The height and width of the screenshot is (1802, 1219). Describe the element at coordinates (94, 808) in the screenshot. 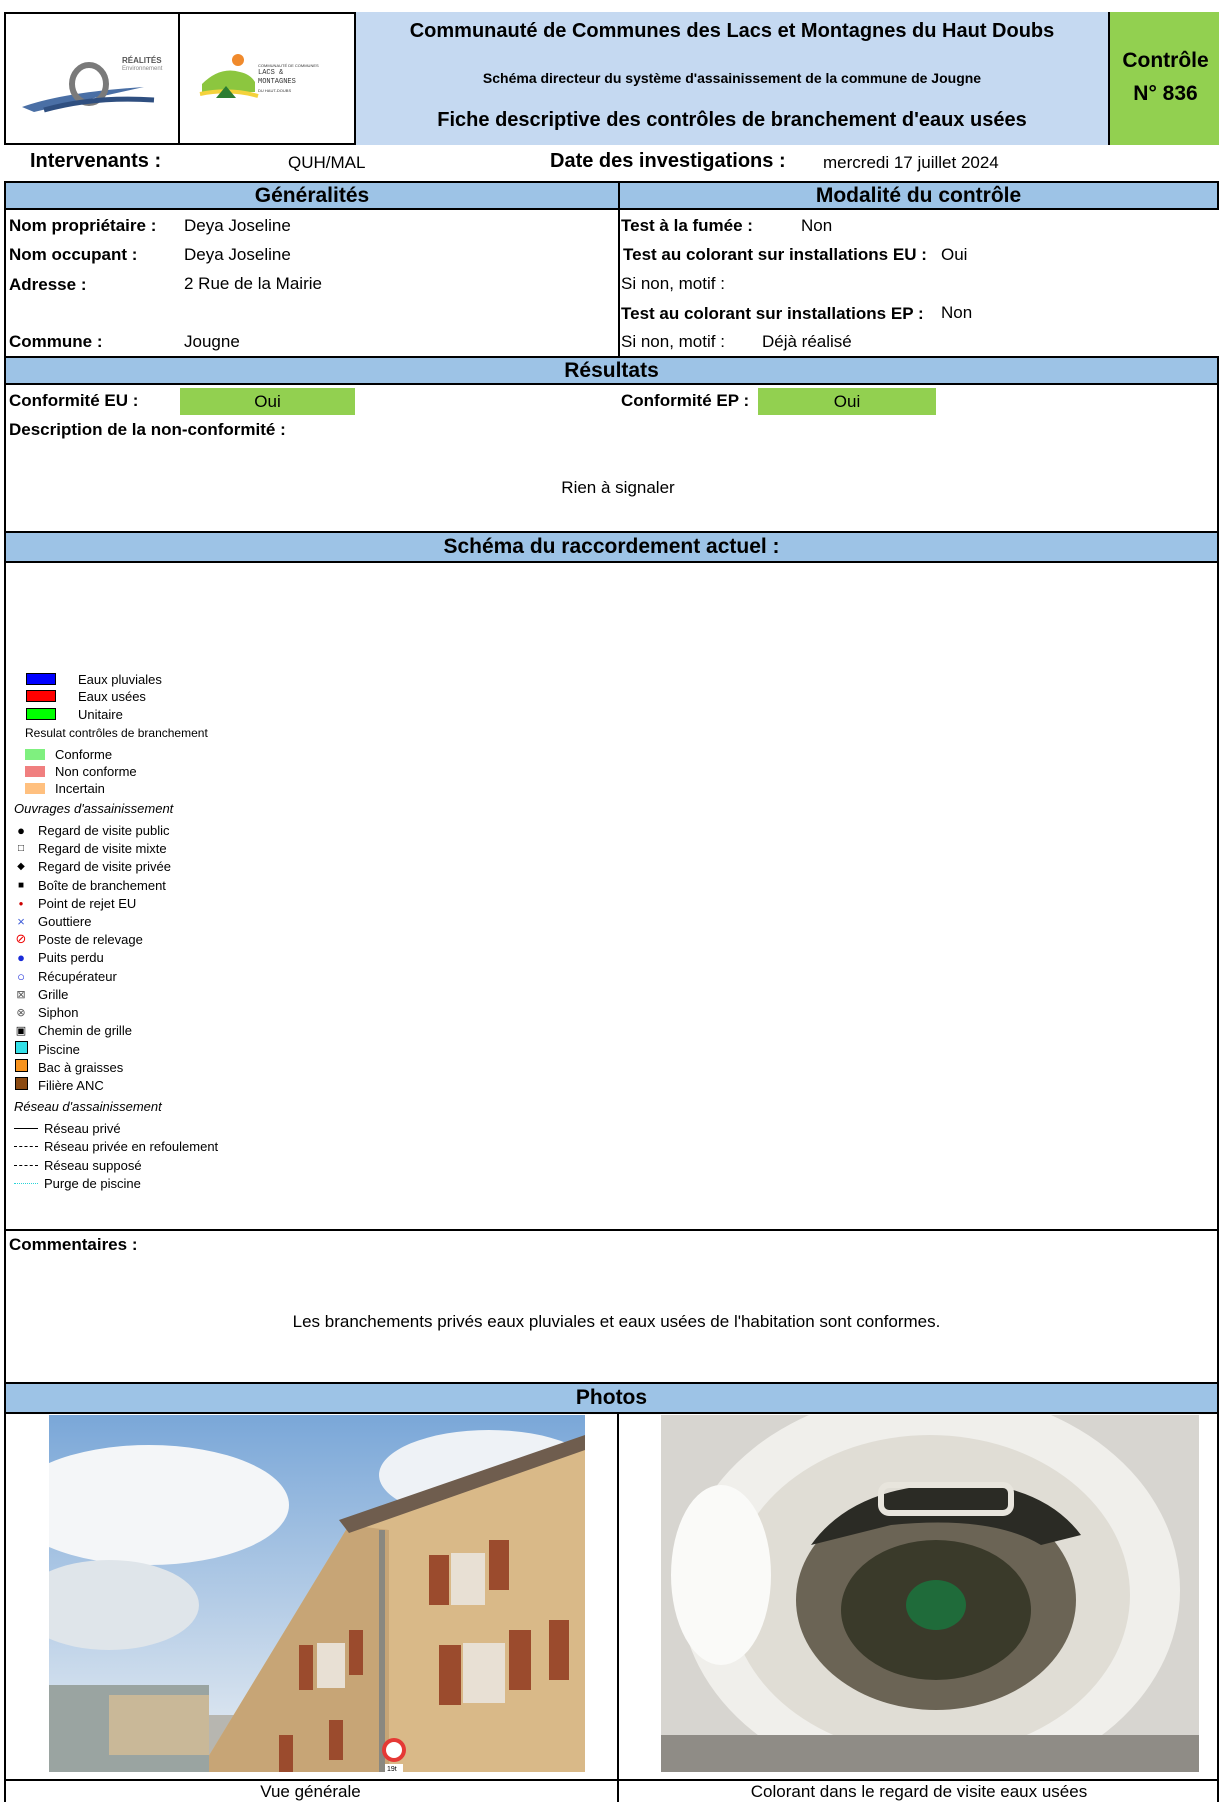

I see `legend-works-title: Ouvrages d'assainissement` at that location.